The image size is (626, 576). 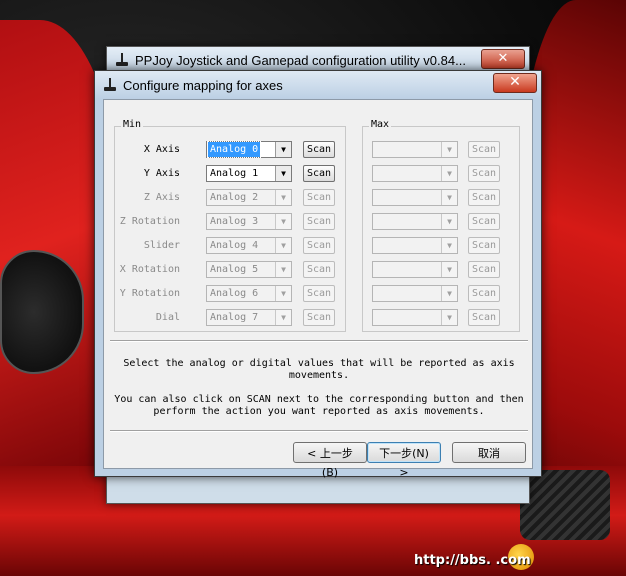 I want to click on dialog-close-button: ✕, so click(x=515, y=83).